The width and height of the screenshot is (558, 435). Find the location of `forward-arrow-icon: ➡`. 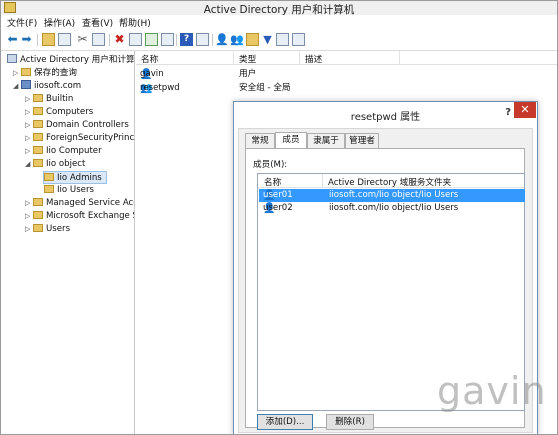

forward-arrow-icon: ➡ is located at coordinates (26, 39).